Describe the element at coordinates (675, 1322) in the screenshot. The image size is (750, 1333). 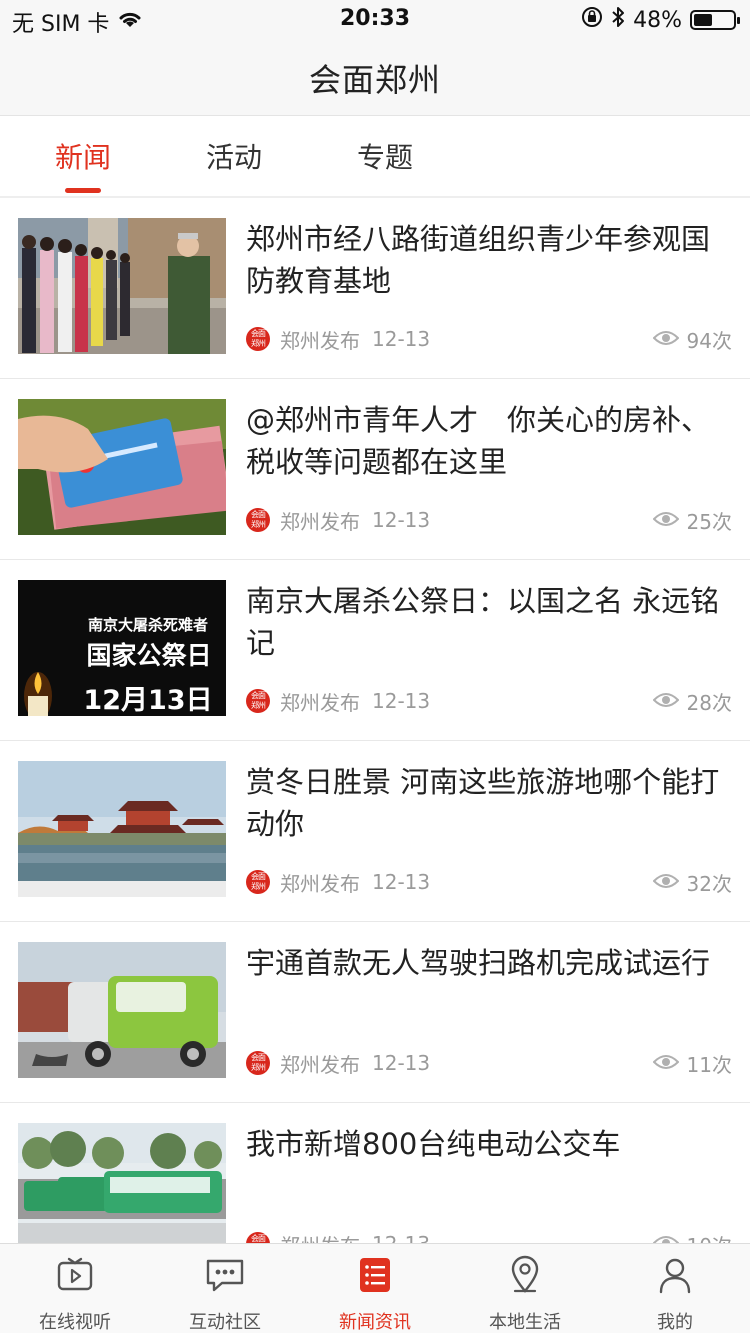
I see `tabbar-label: 我的` at that location.